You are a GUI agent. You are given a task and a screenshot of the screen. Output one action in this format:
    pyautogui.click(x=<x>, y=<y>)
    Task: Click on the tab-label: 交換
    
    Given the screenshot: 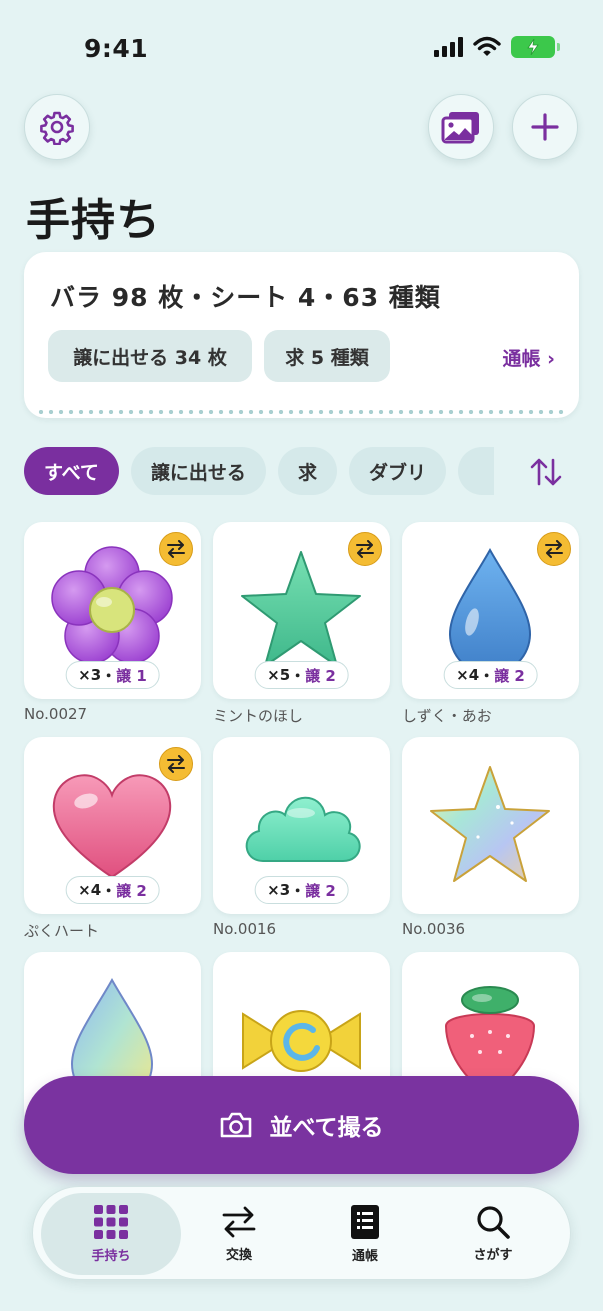 What is the action you would take?
    pyautogui.click(x=238, y=1255)
    